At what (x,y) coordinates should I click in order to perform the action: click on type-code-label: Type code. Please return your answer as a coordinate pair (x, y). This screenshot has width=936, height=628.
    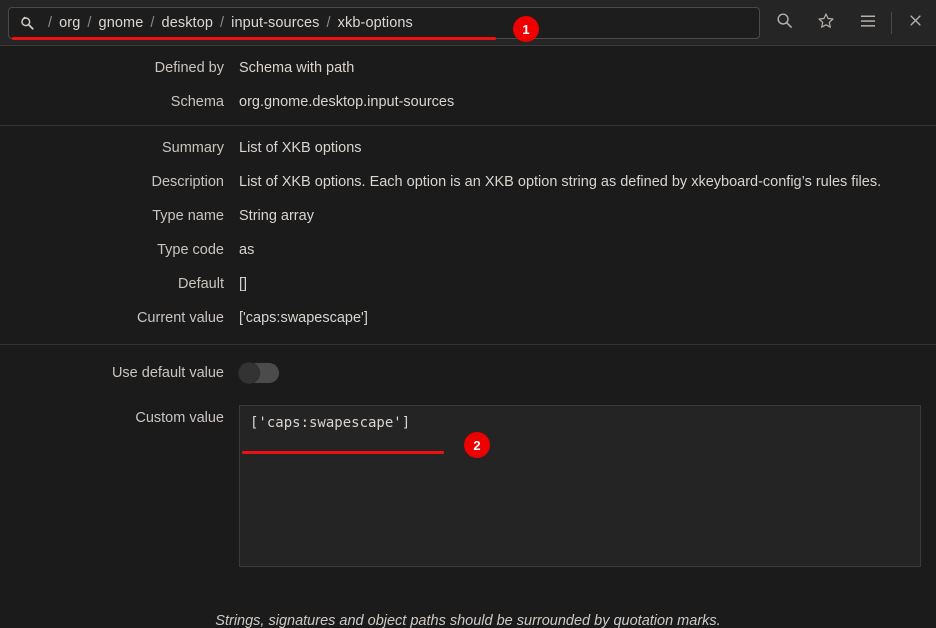
    Looking at the image, I should click on (190, 250).